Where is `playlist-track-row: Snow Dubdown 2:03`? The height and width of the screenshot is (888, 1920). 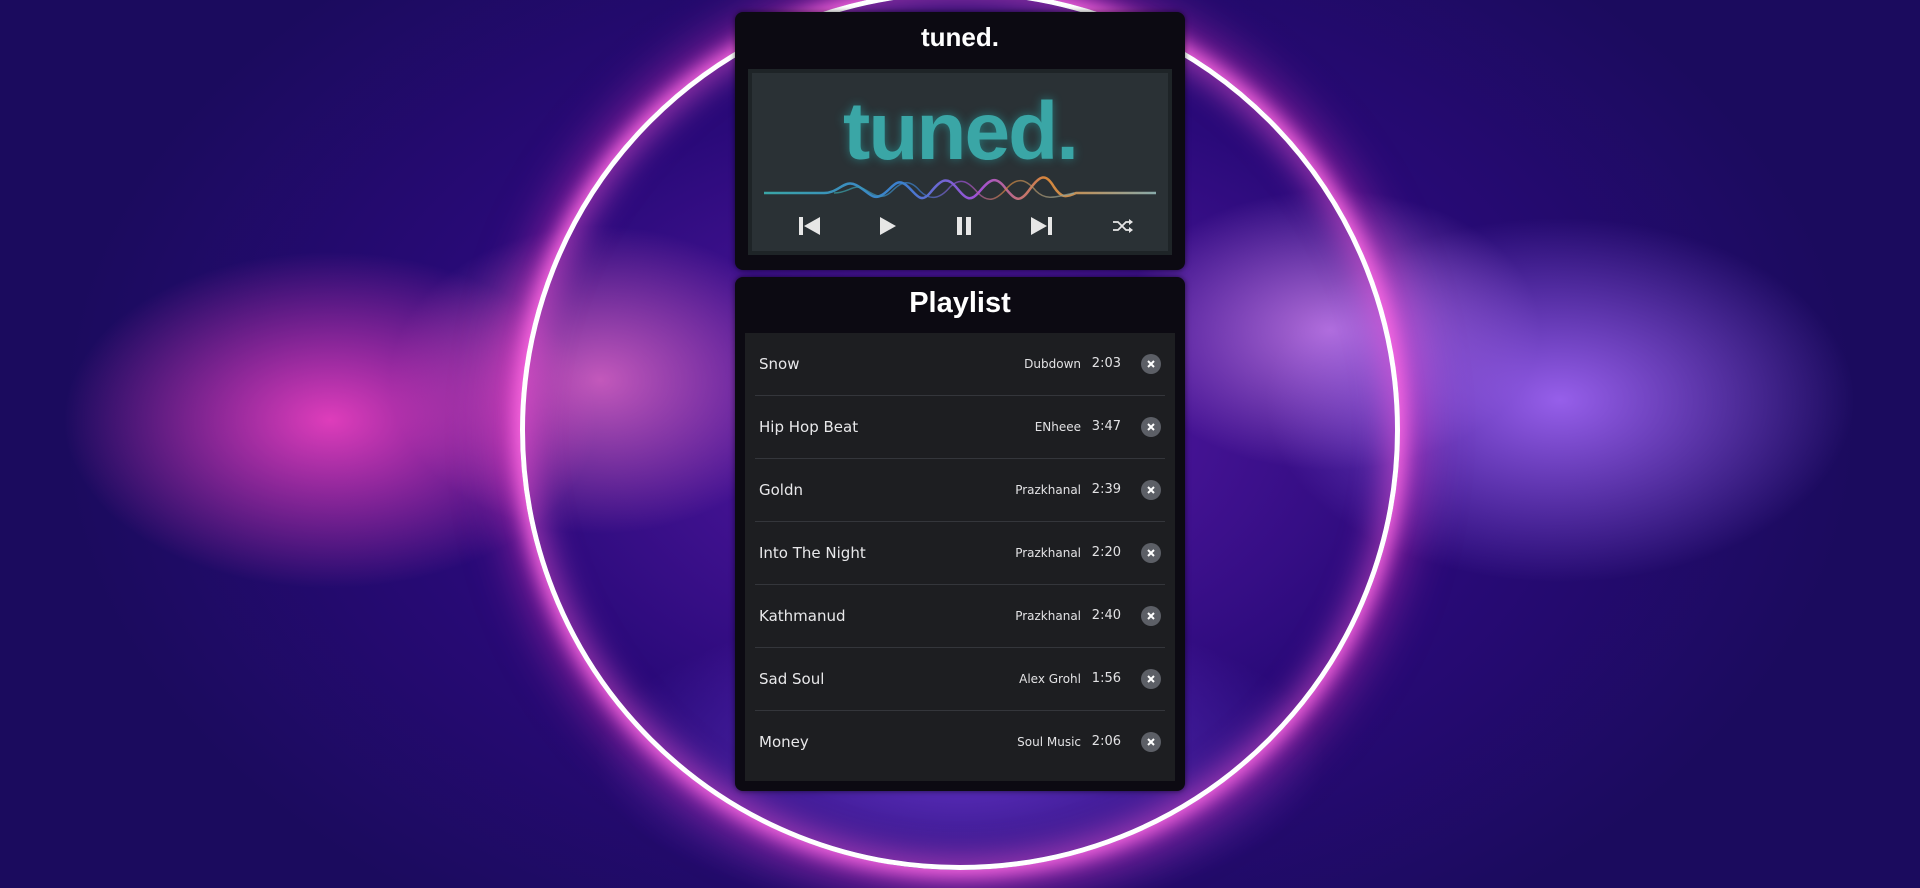
playlist-track-row: Snow Dubdown 2:03 is located at coordinates (960, 364).